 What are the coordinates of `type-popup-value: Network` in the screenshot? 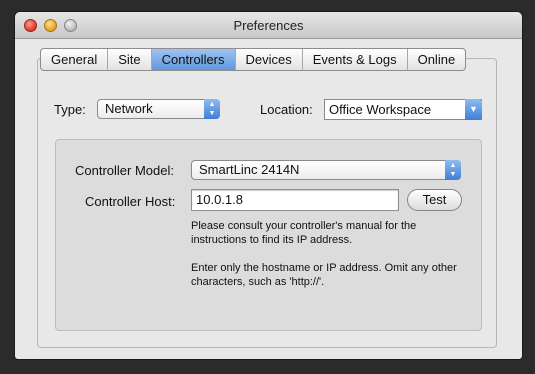 It's located at (129, 108).